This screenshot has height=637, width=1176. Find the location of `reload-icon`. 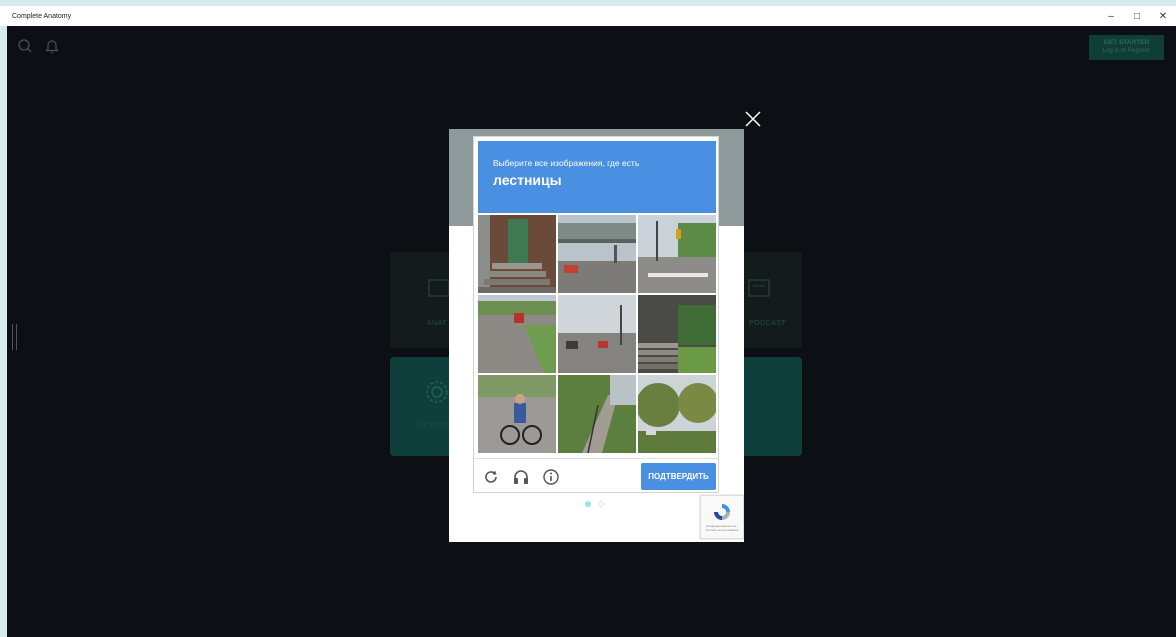

reload-icon is located at coordinates (491, 477).